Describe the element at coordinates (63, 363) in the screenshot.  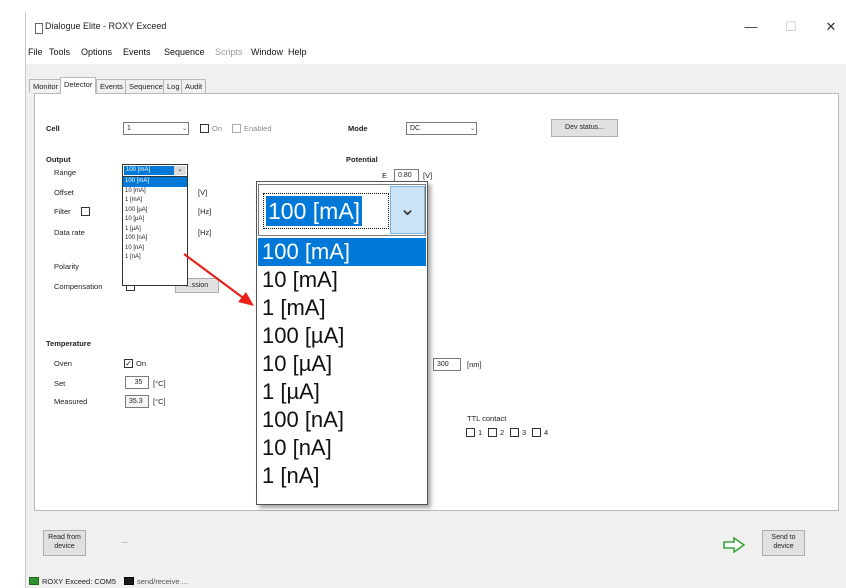
I see `oven-label: Oven` at that location.